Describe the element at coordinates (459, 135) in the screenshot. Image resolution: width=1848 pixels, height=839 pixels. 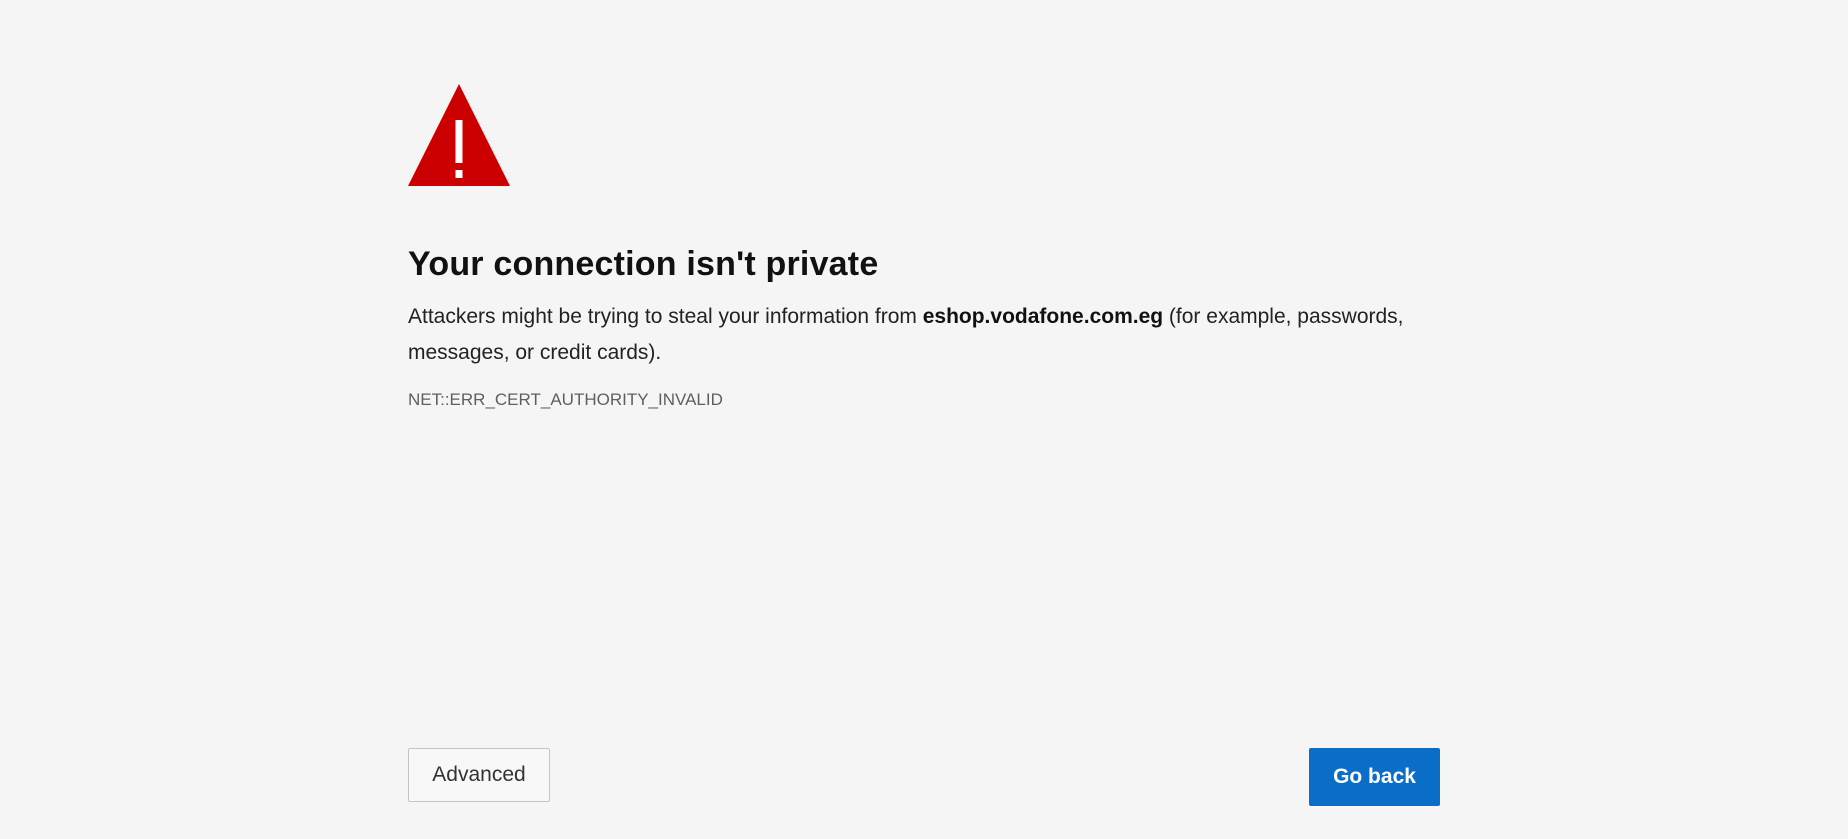
I see `warning-triangle-icon` at that location.